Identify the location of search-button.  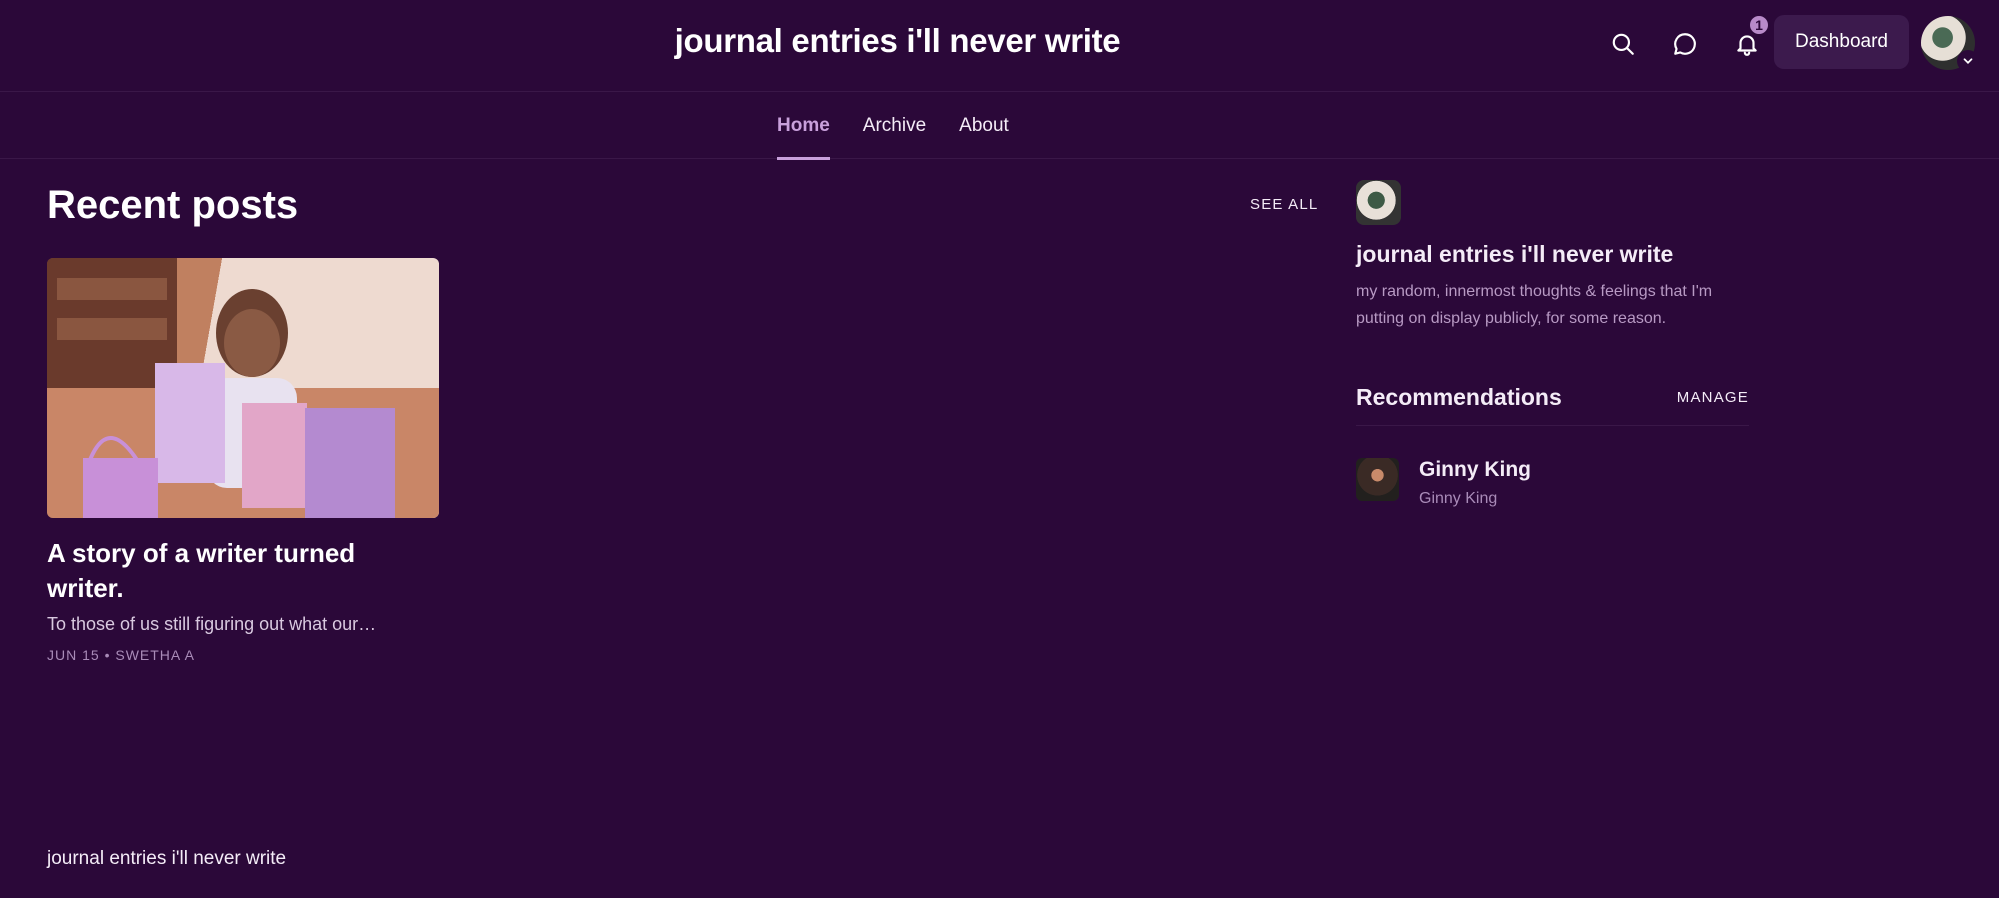
(1623, 44).